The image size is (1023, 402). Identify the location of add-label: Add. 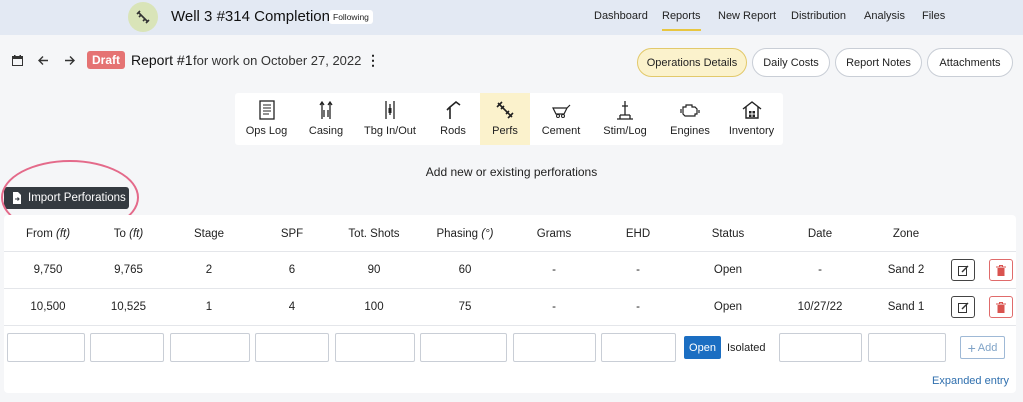
(987, 347).